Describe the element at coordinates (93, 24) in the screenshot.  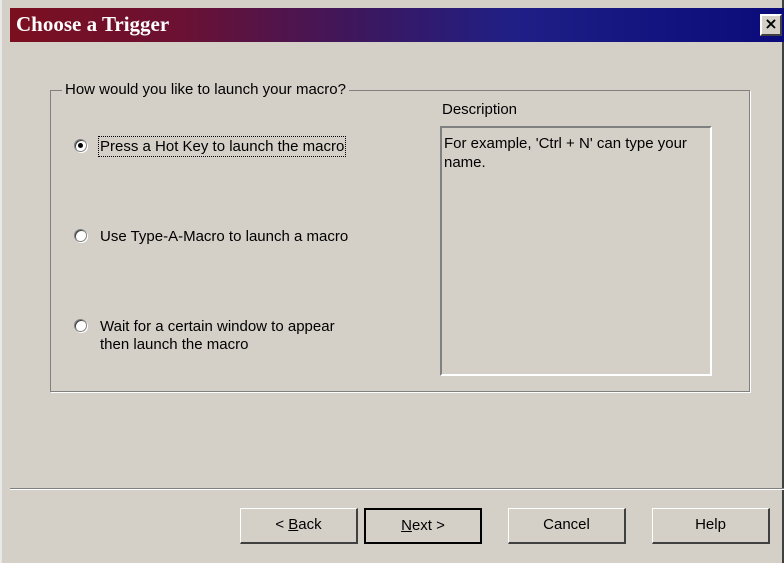
I see `window-title: Choose a Trigger` at that location.